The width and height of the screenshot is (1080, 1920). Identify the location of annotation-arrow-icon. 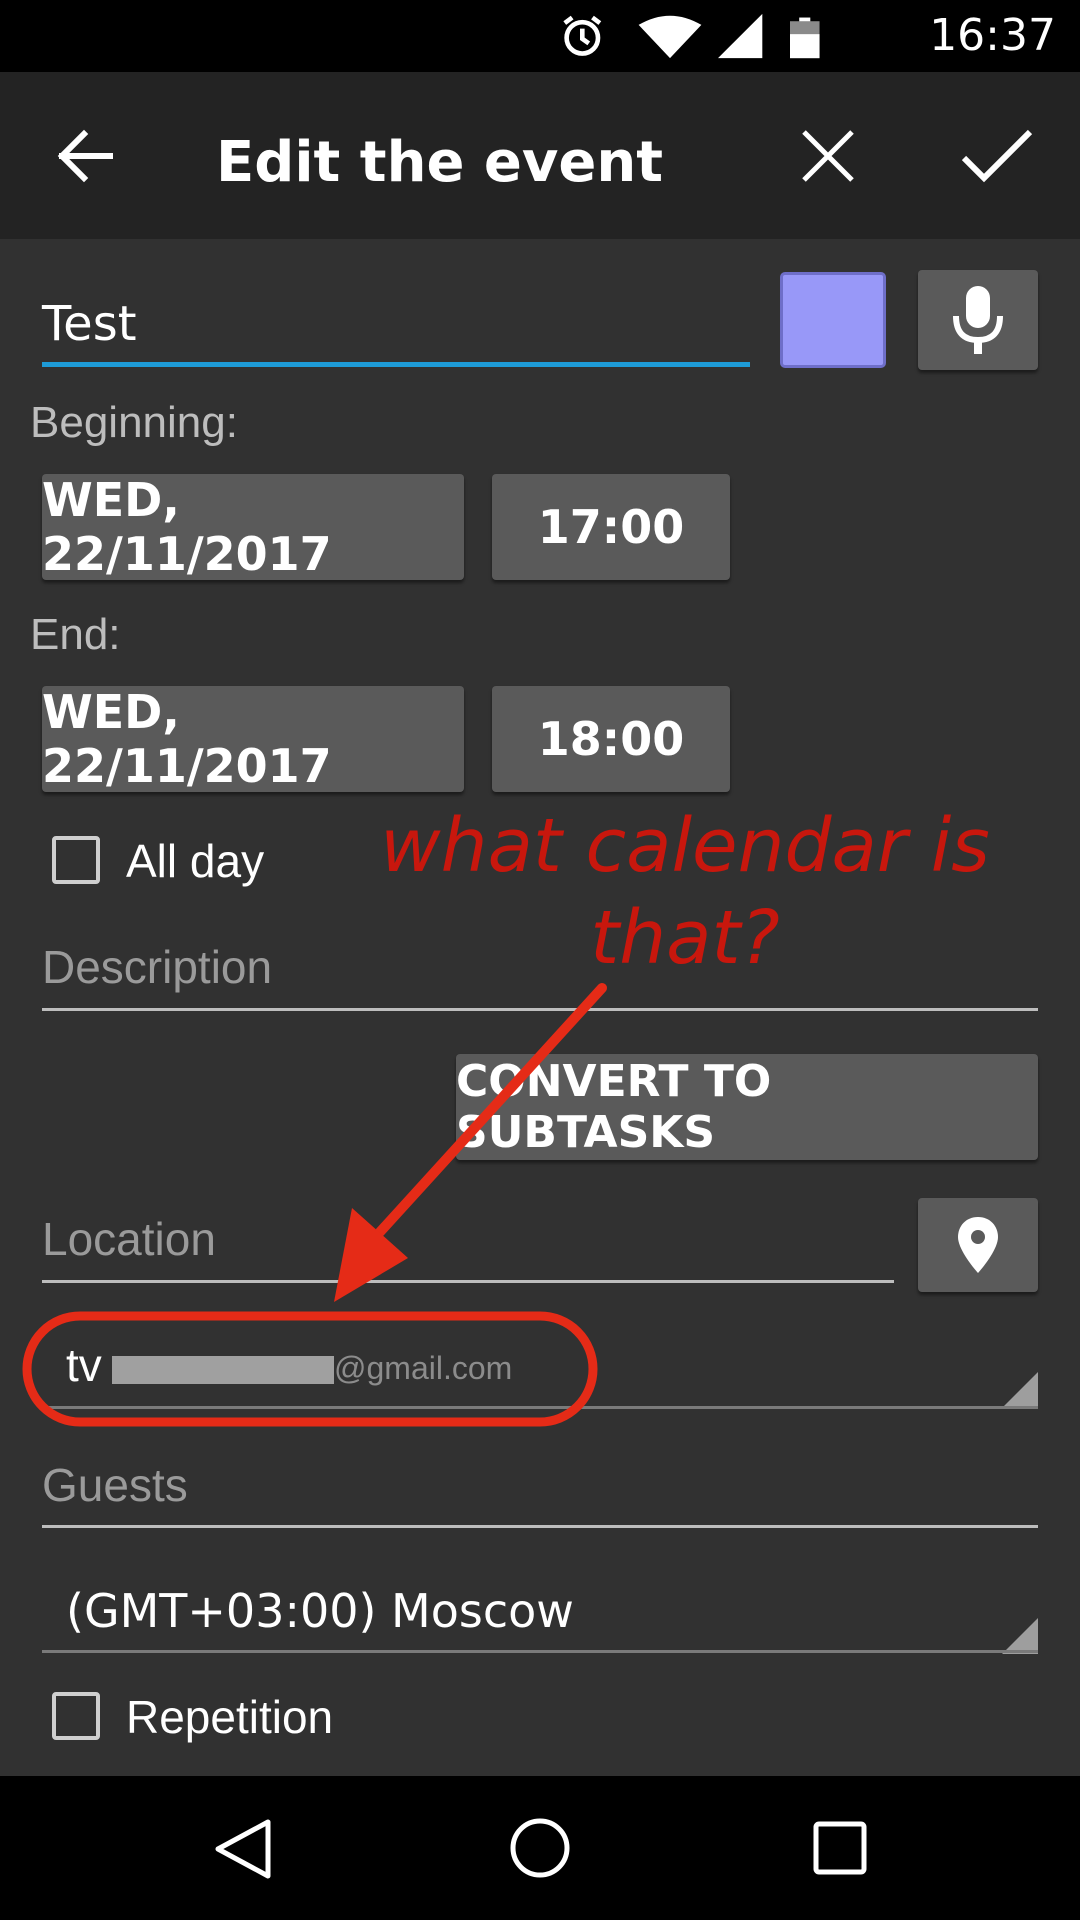
(470, 1142).